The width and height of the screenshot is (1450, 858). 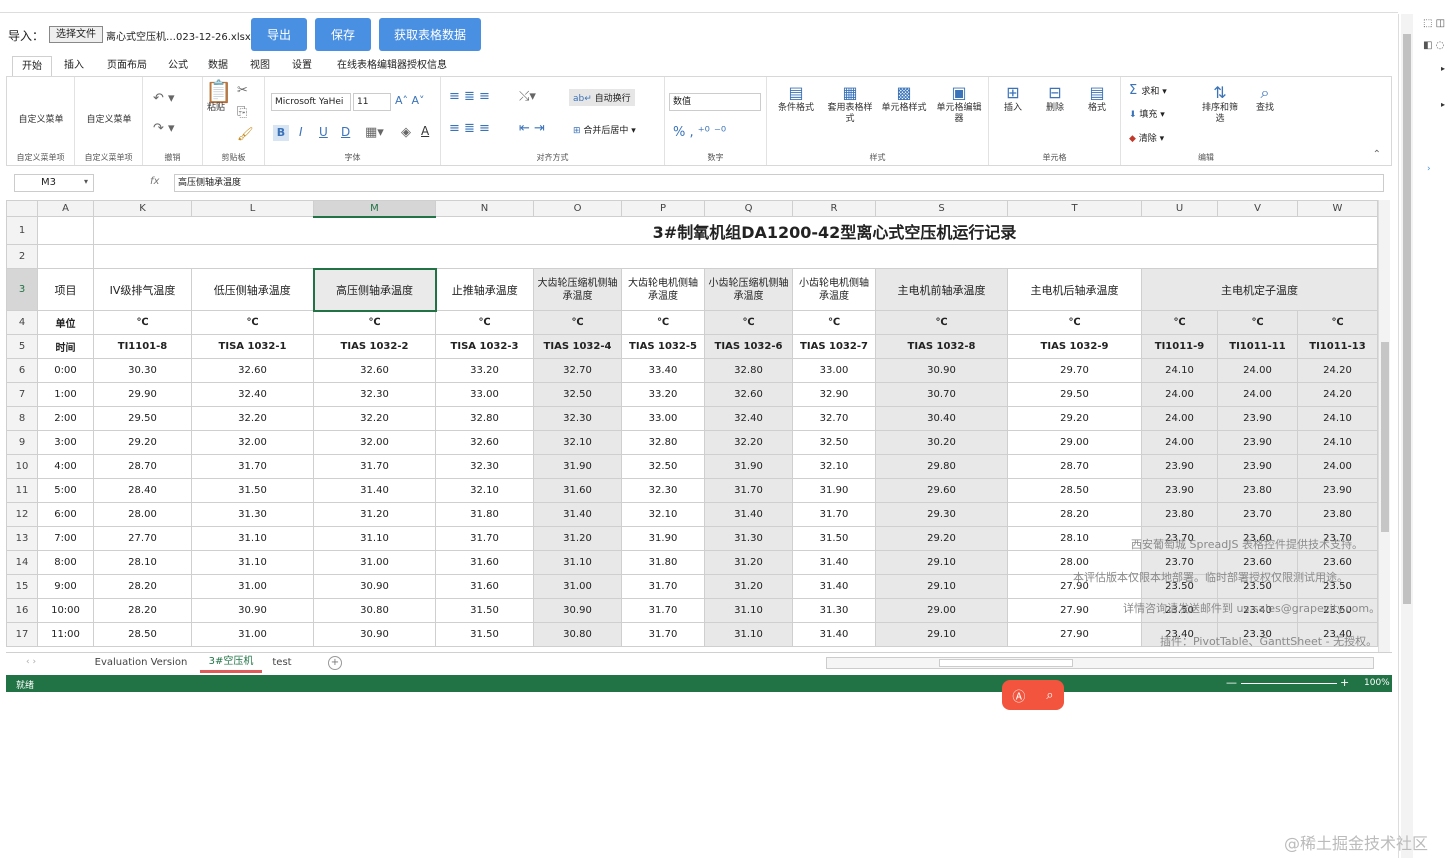 I want to click on data-cell: 29.60, so click(x=941, y=490).